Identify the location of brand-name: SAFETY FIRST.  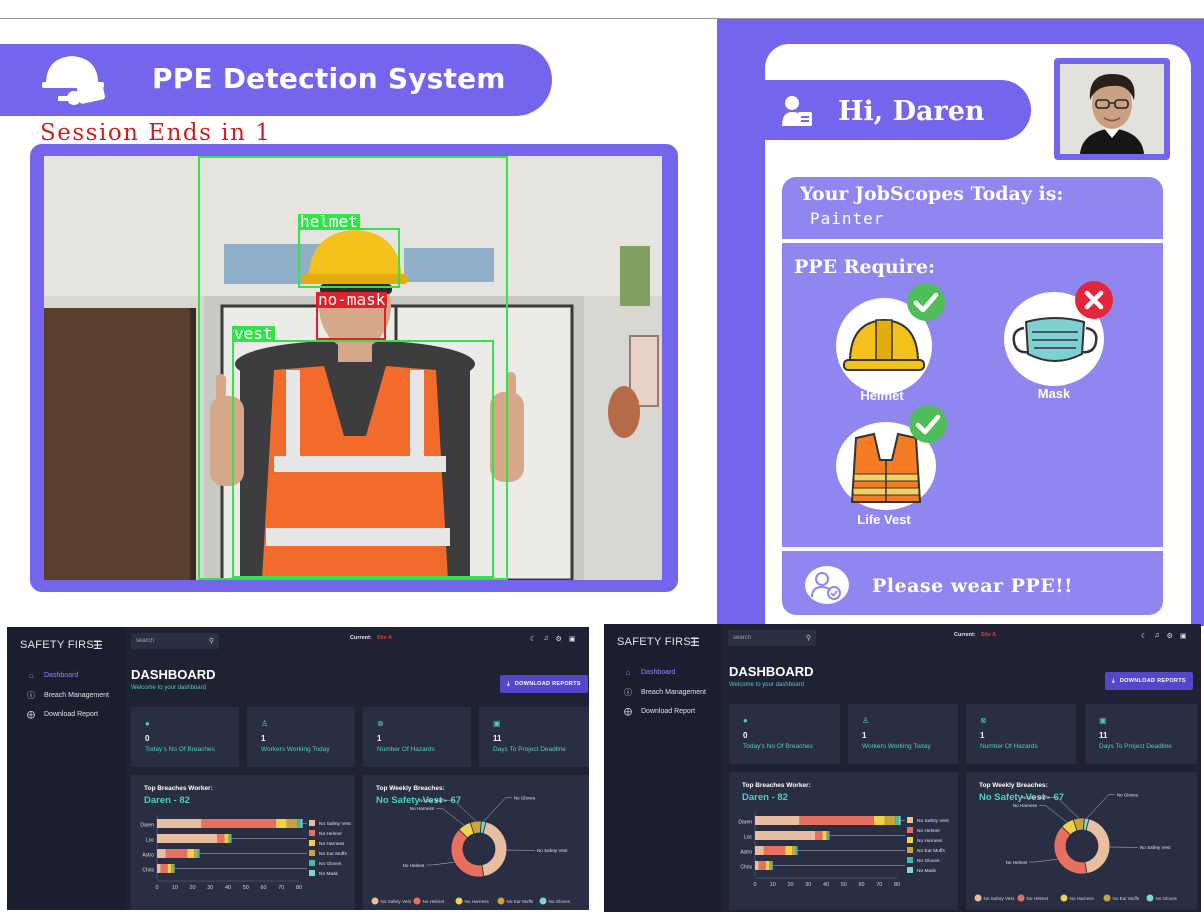
(61, 645).